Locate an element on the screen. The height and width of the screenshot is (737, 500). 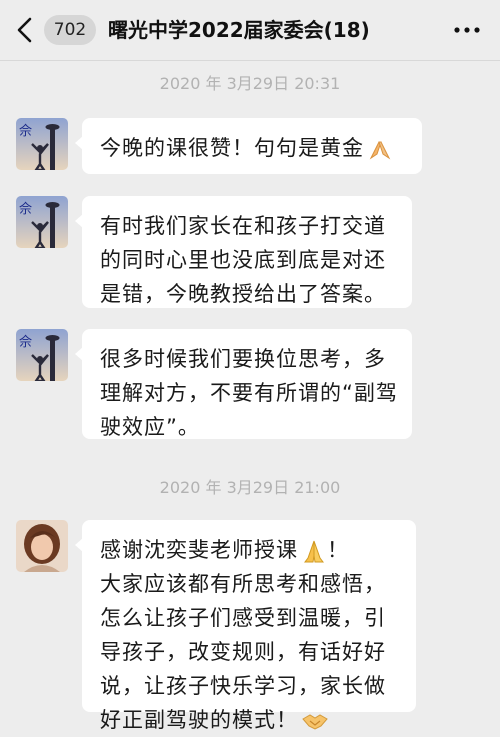
message-line: 很多时候我们要换位思考，多 is located at coordinates (243, 359).